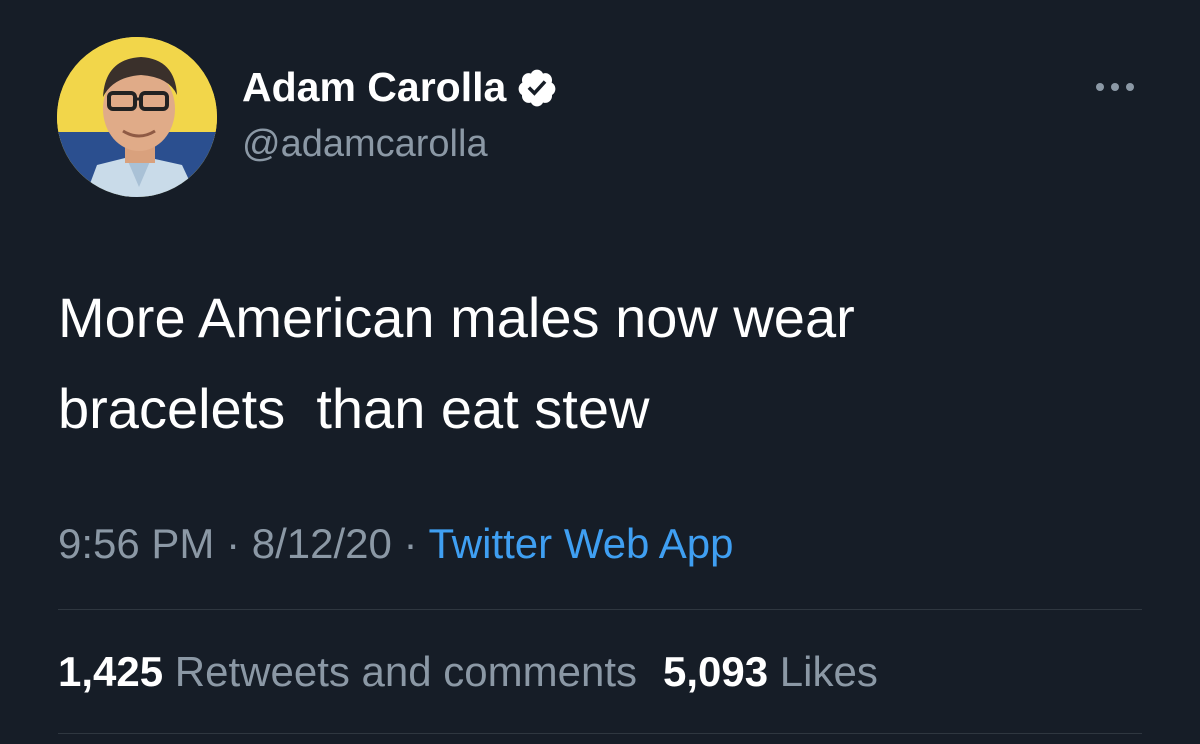 Image resolution: width=1200 pixels, height=744 pixels. What do you see at coordinates (405, 671) in the screenshot?
I see `retweets-label: Retweets and comments` at bounding box center [405, 671].